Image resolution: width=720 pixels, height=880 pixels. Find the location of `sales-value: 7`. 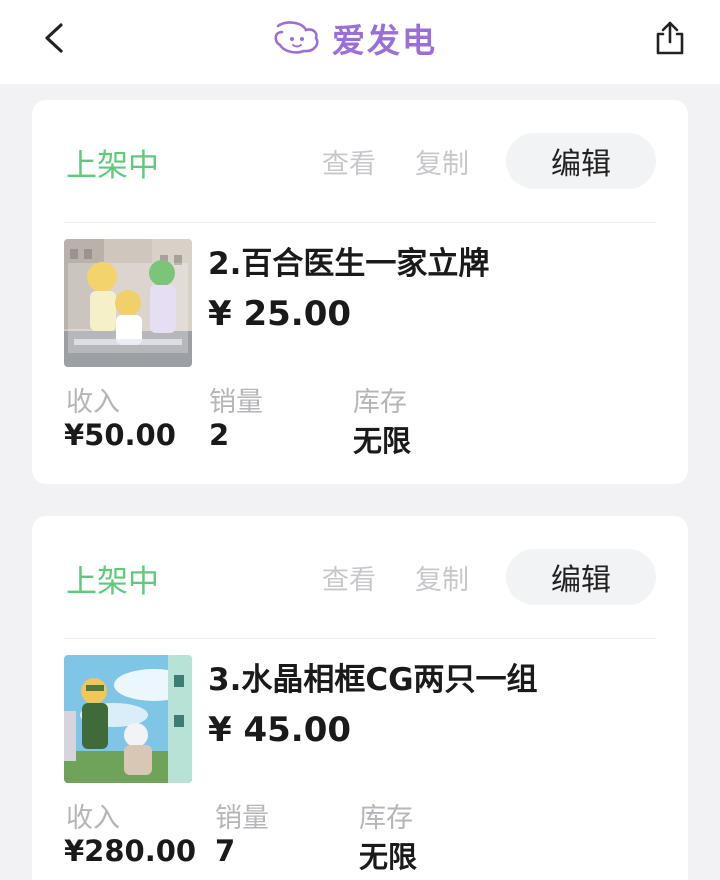

sales-value: 7 is located at coordinates (225, 851).